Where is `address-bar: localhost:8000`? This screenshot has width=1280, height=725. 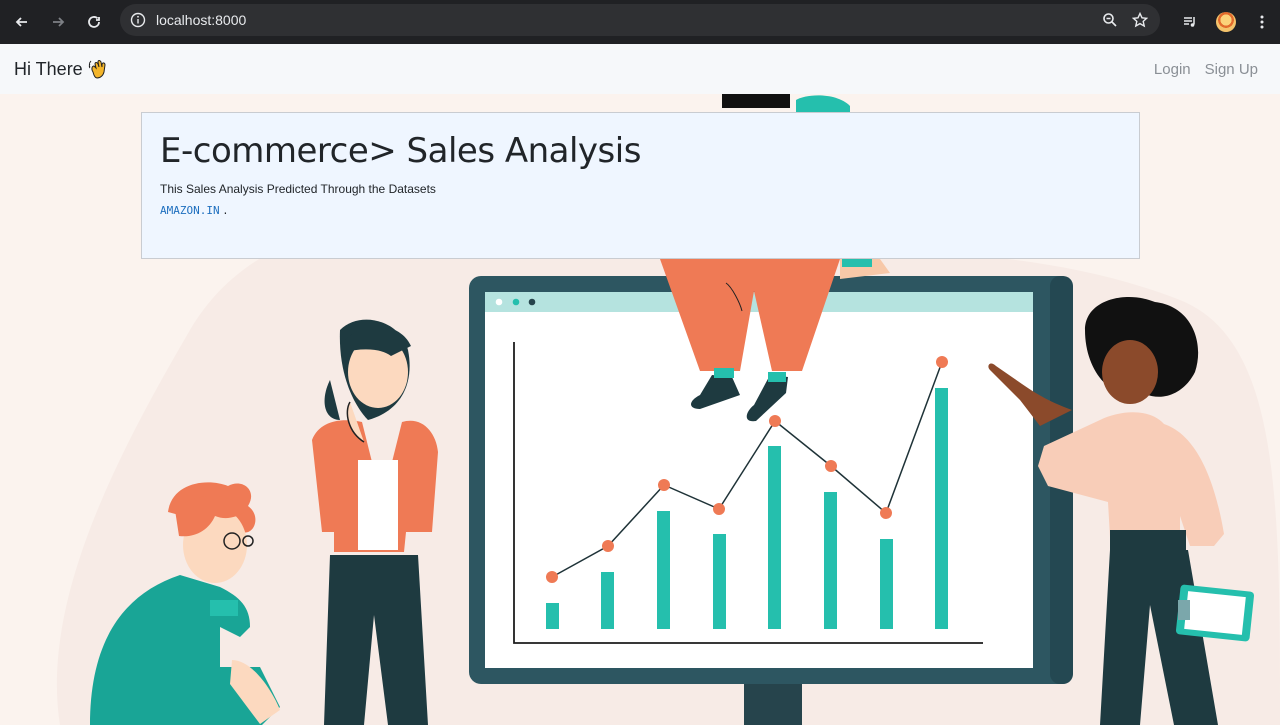
address-bar: localhost:8000 is located at coordinates (640, 20).